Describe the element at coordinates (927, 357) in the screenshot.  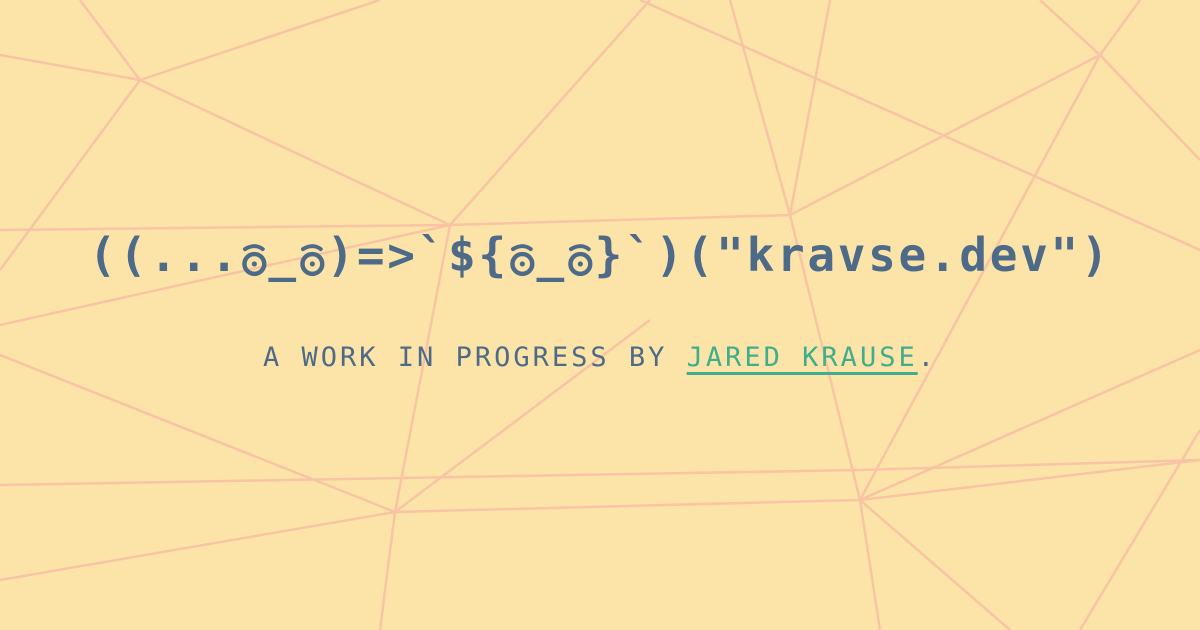
I see `subtitle-suffix: .` at that location.